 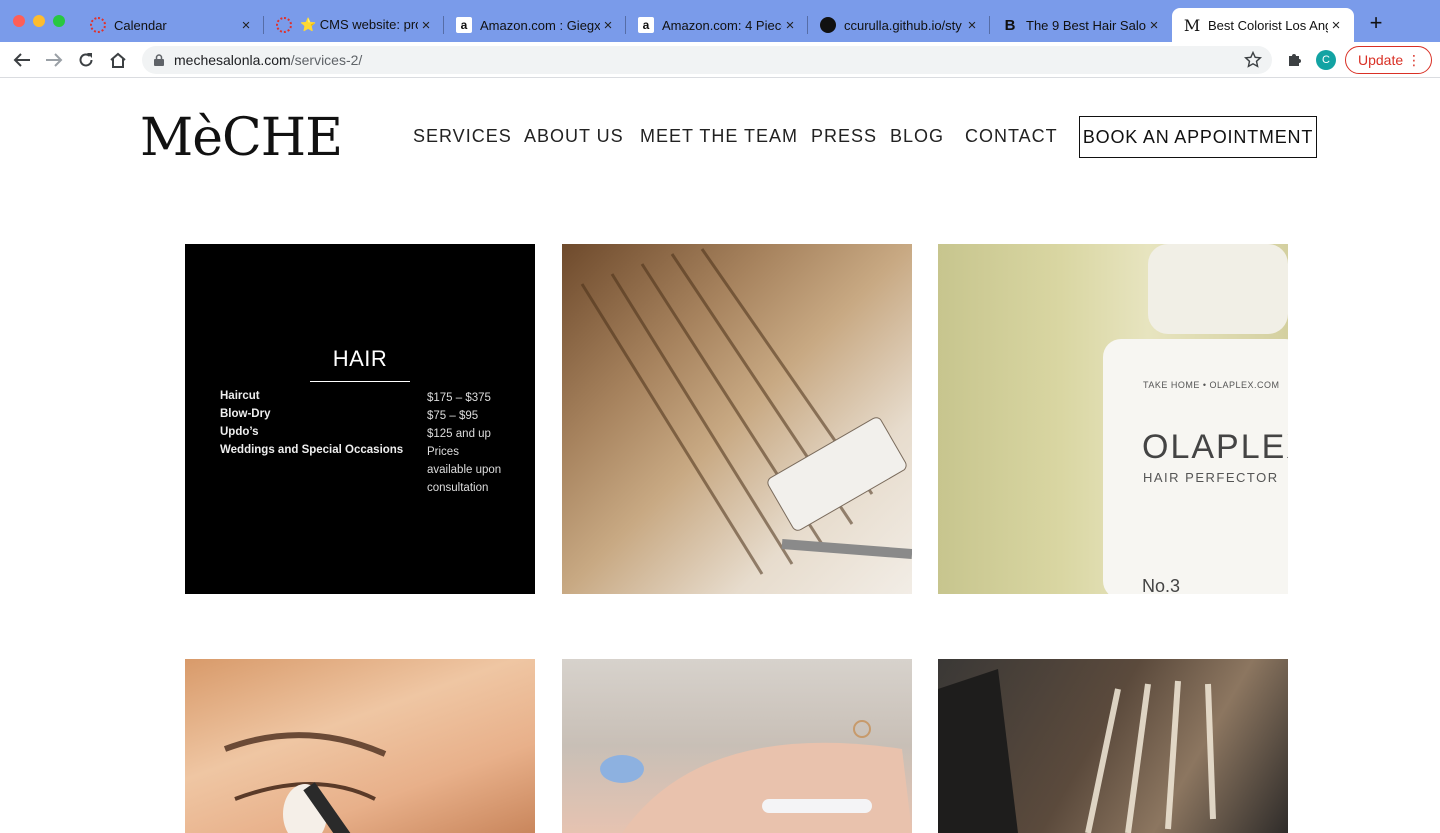 I want to click on hair-foil-color-photo, so click(x=737, y=419).